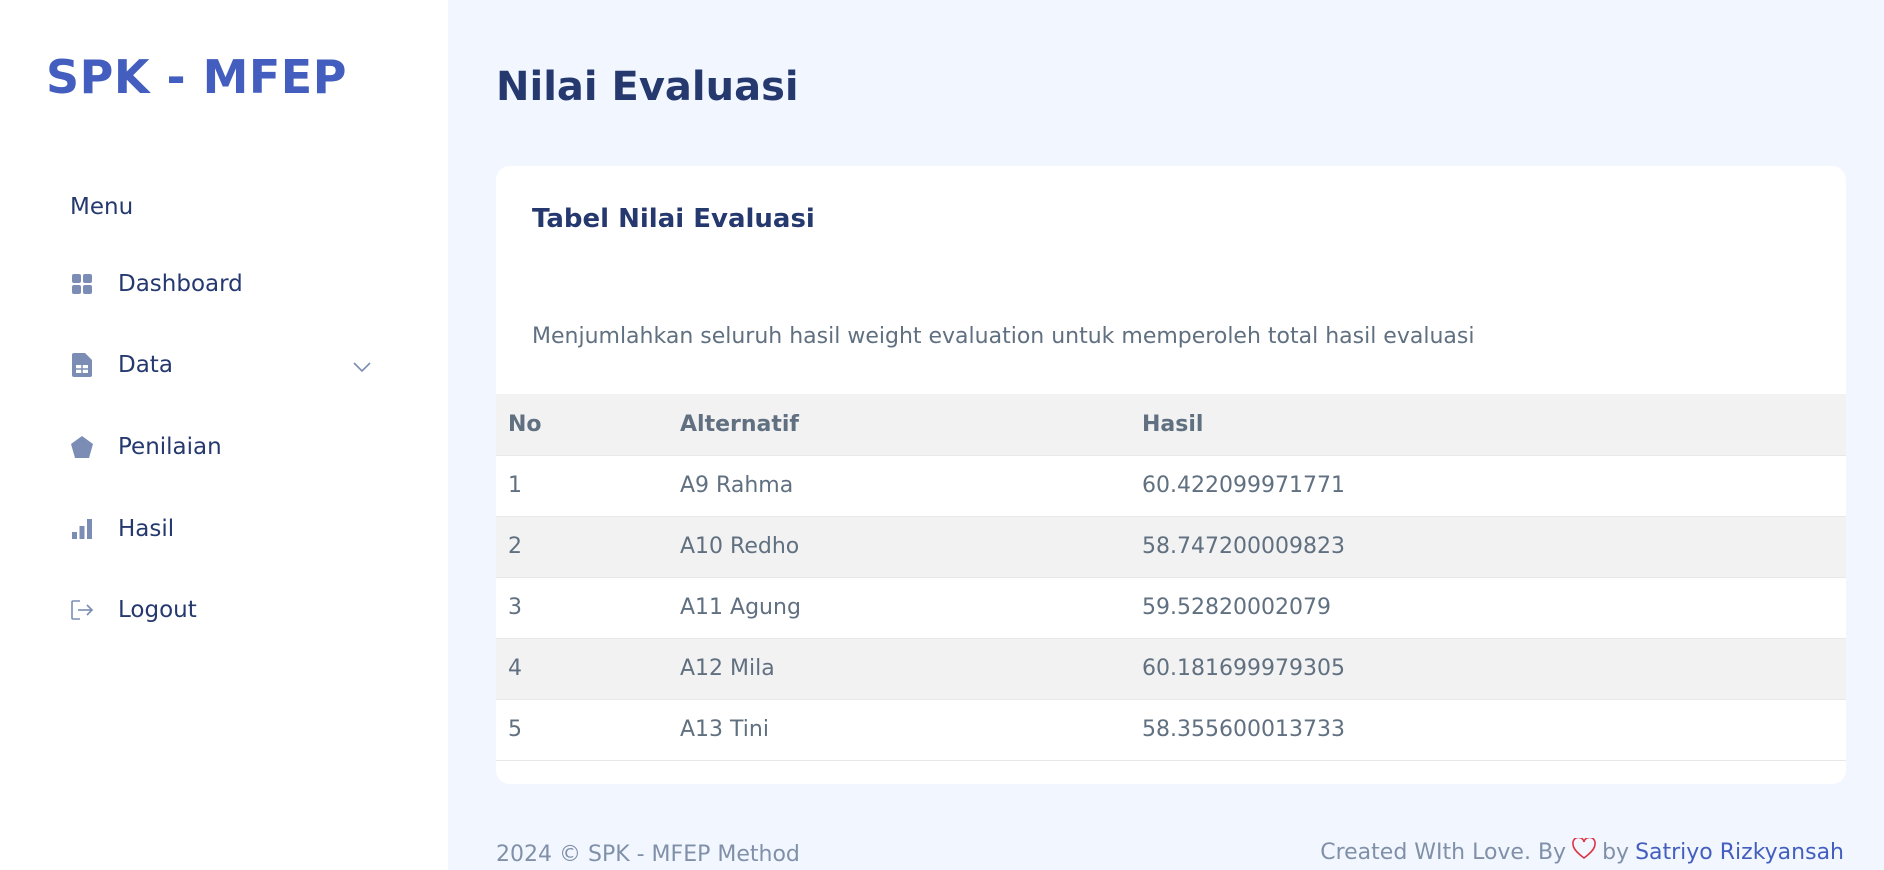  I want to click on cell-hasil: 59.52820002079, so click(1488, 608).